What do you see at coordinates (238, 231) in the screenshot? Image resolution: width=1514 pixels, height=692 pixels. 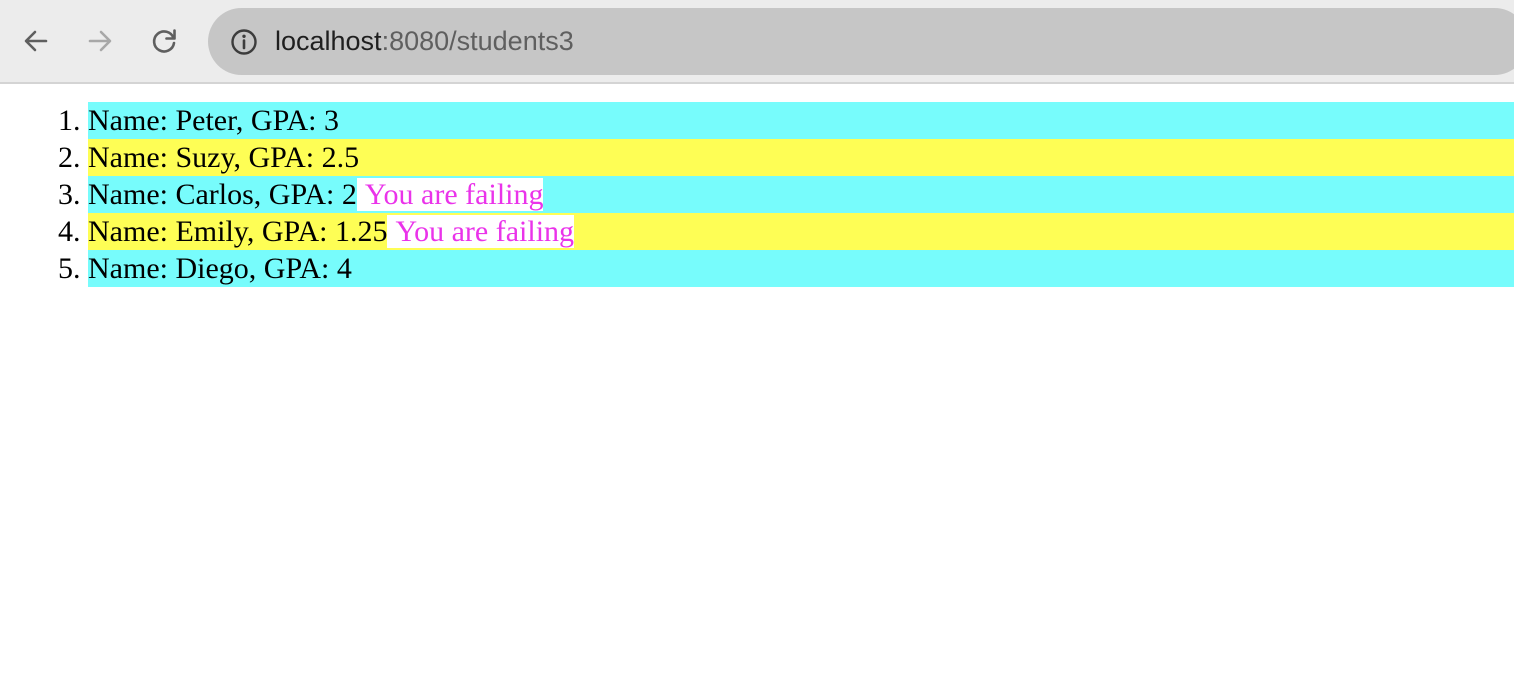 I see `student-info: Name: Emily, GPA: 1.25` at bounding box center [238, 231].